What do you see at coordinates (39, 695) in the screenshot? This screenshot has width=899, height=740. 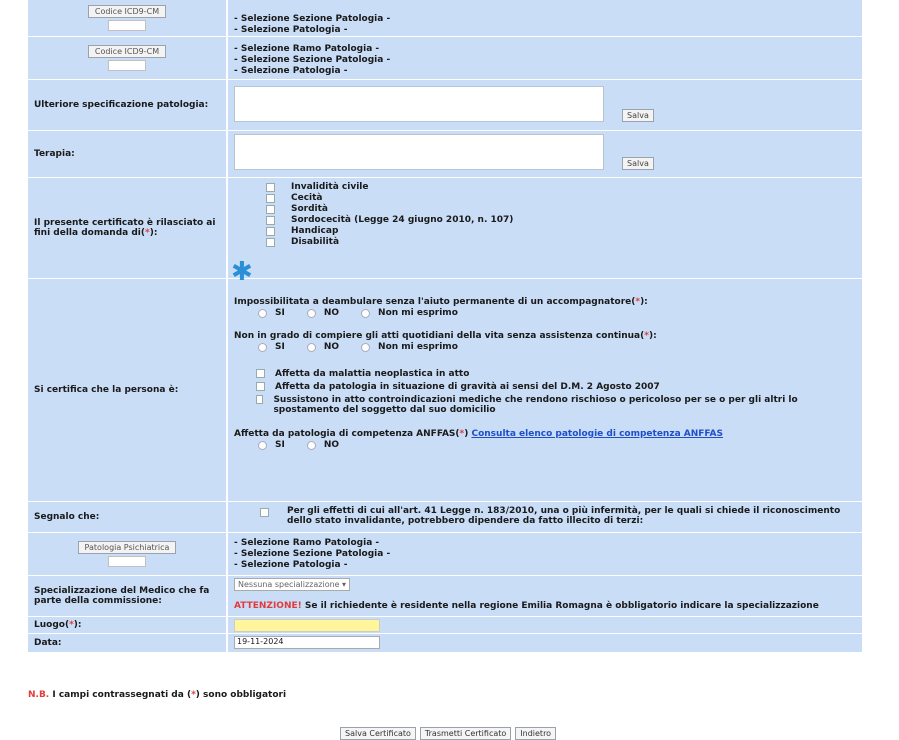 I see `nb-label: N.B.` at bounding box center [39, 695].